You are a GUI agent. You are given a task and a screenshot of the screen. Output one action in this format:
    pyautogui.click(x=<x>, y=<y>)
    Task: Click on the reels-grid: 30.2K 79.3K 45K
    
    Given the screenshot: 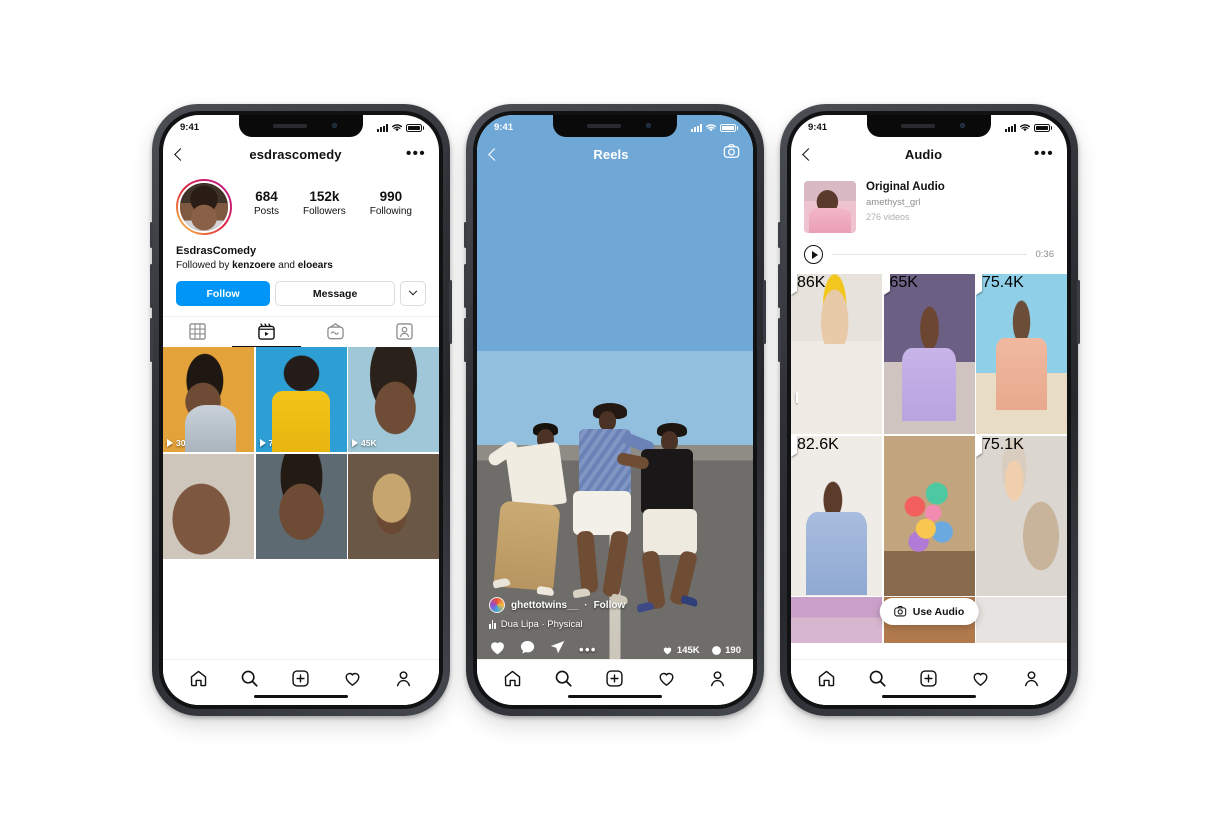 What is the action you would take?
    pyautogui.click(x=301, y=453)
    